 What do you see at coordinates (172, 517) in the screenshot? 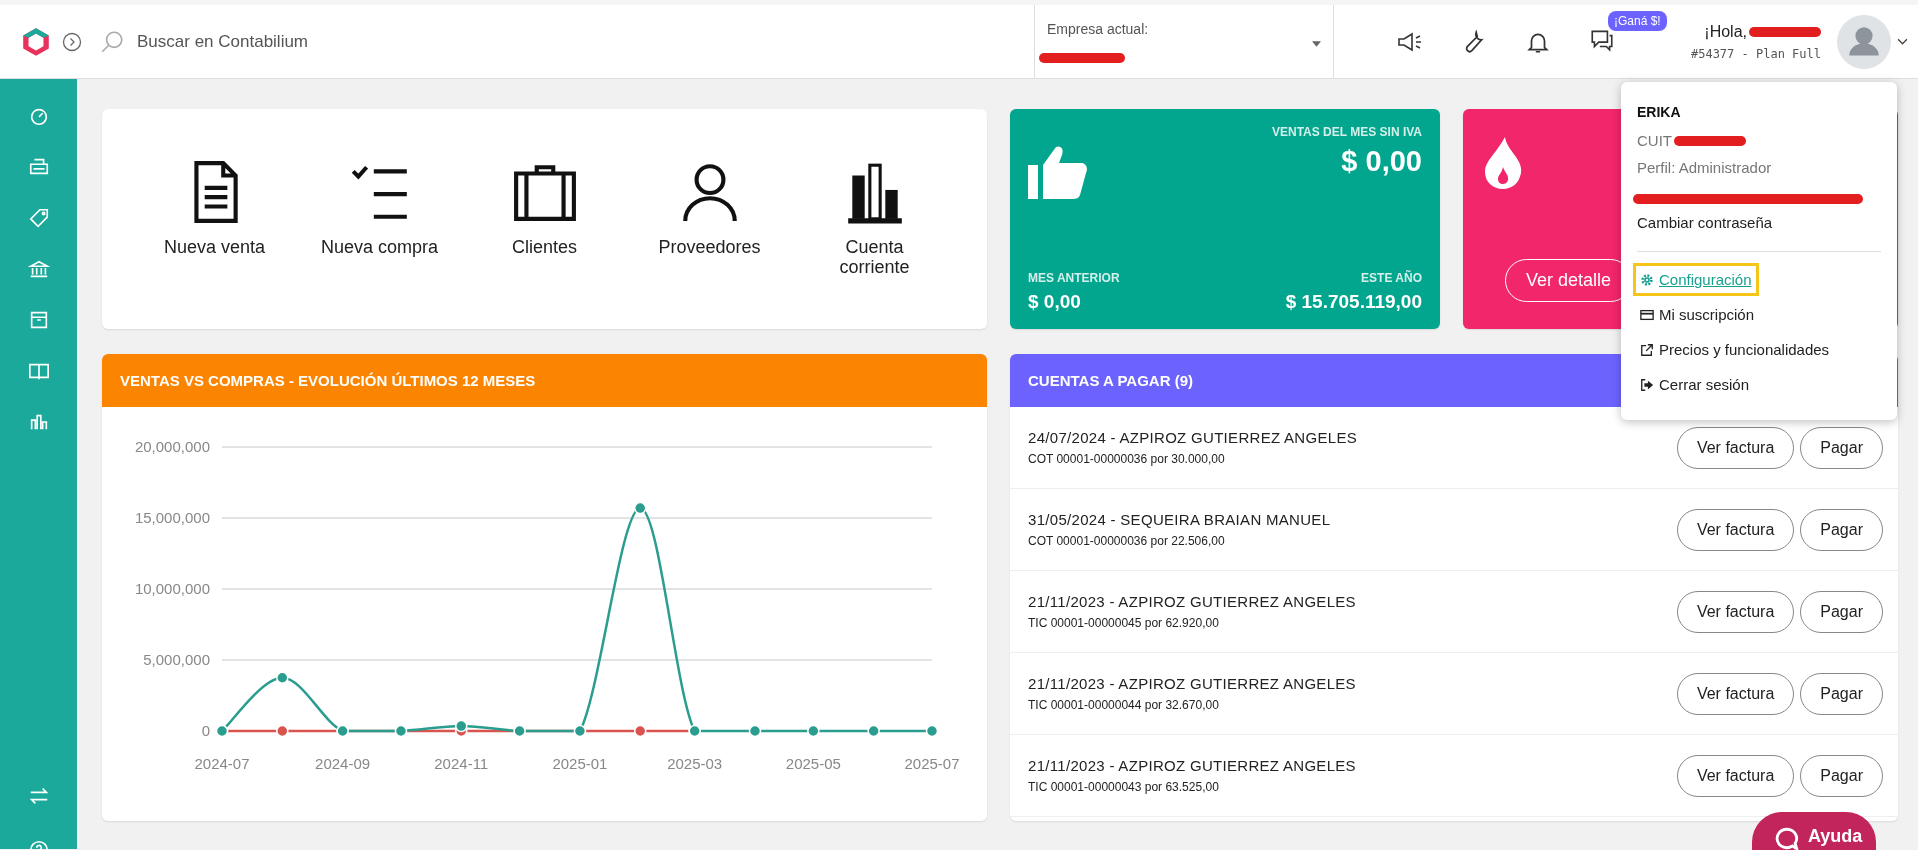
I see `y-tick-label: 15,000,000` at bounding box center [172, 517].